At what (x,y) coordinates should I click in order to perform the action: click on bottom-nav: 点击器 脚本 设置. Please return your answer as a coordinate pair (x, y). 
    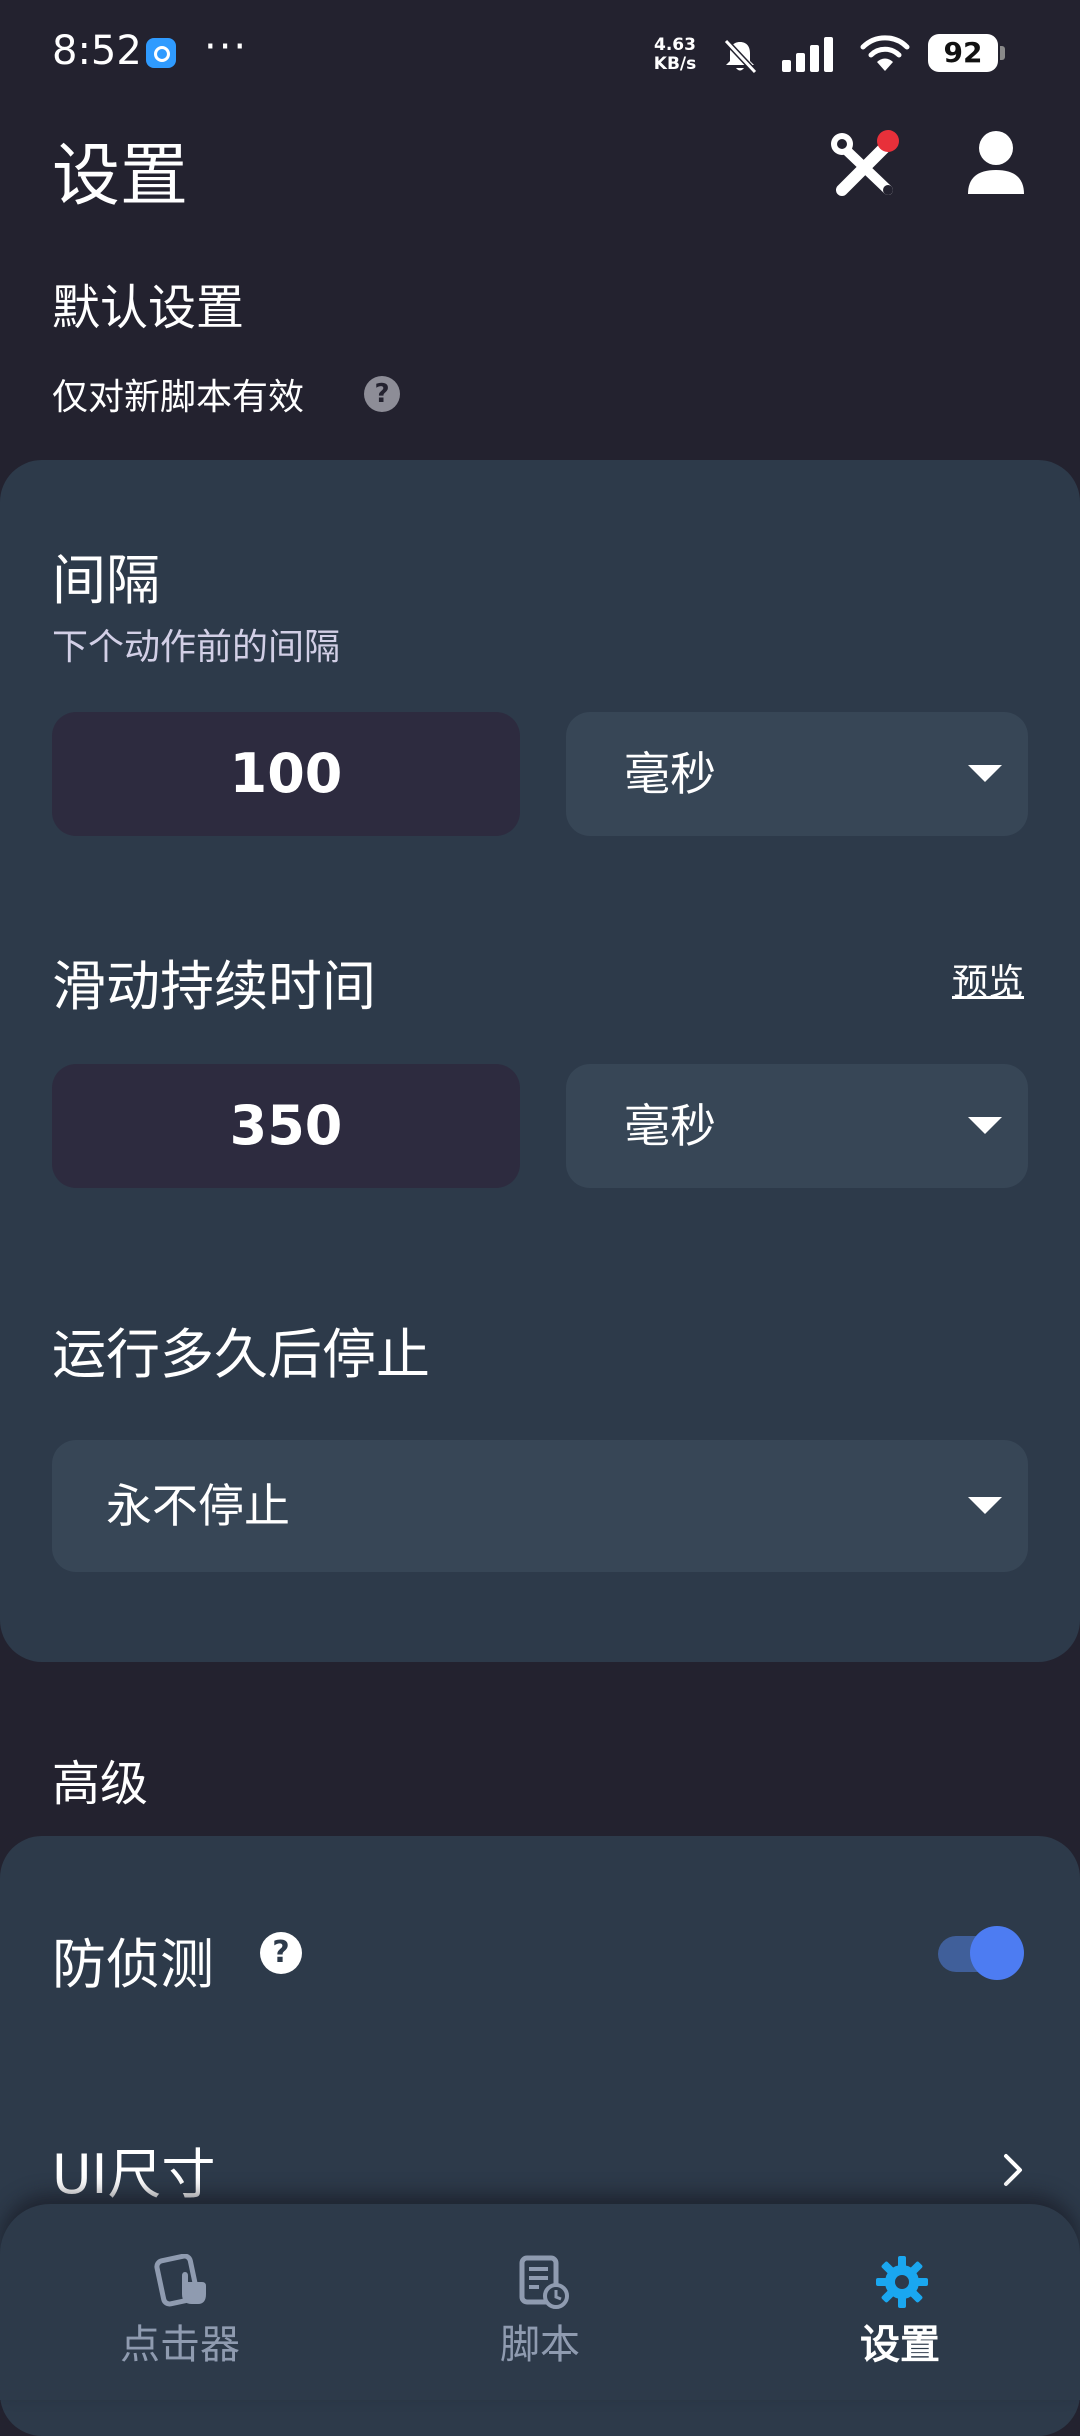
    Looking at the image, I should click on (540, 2302).